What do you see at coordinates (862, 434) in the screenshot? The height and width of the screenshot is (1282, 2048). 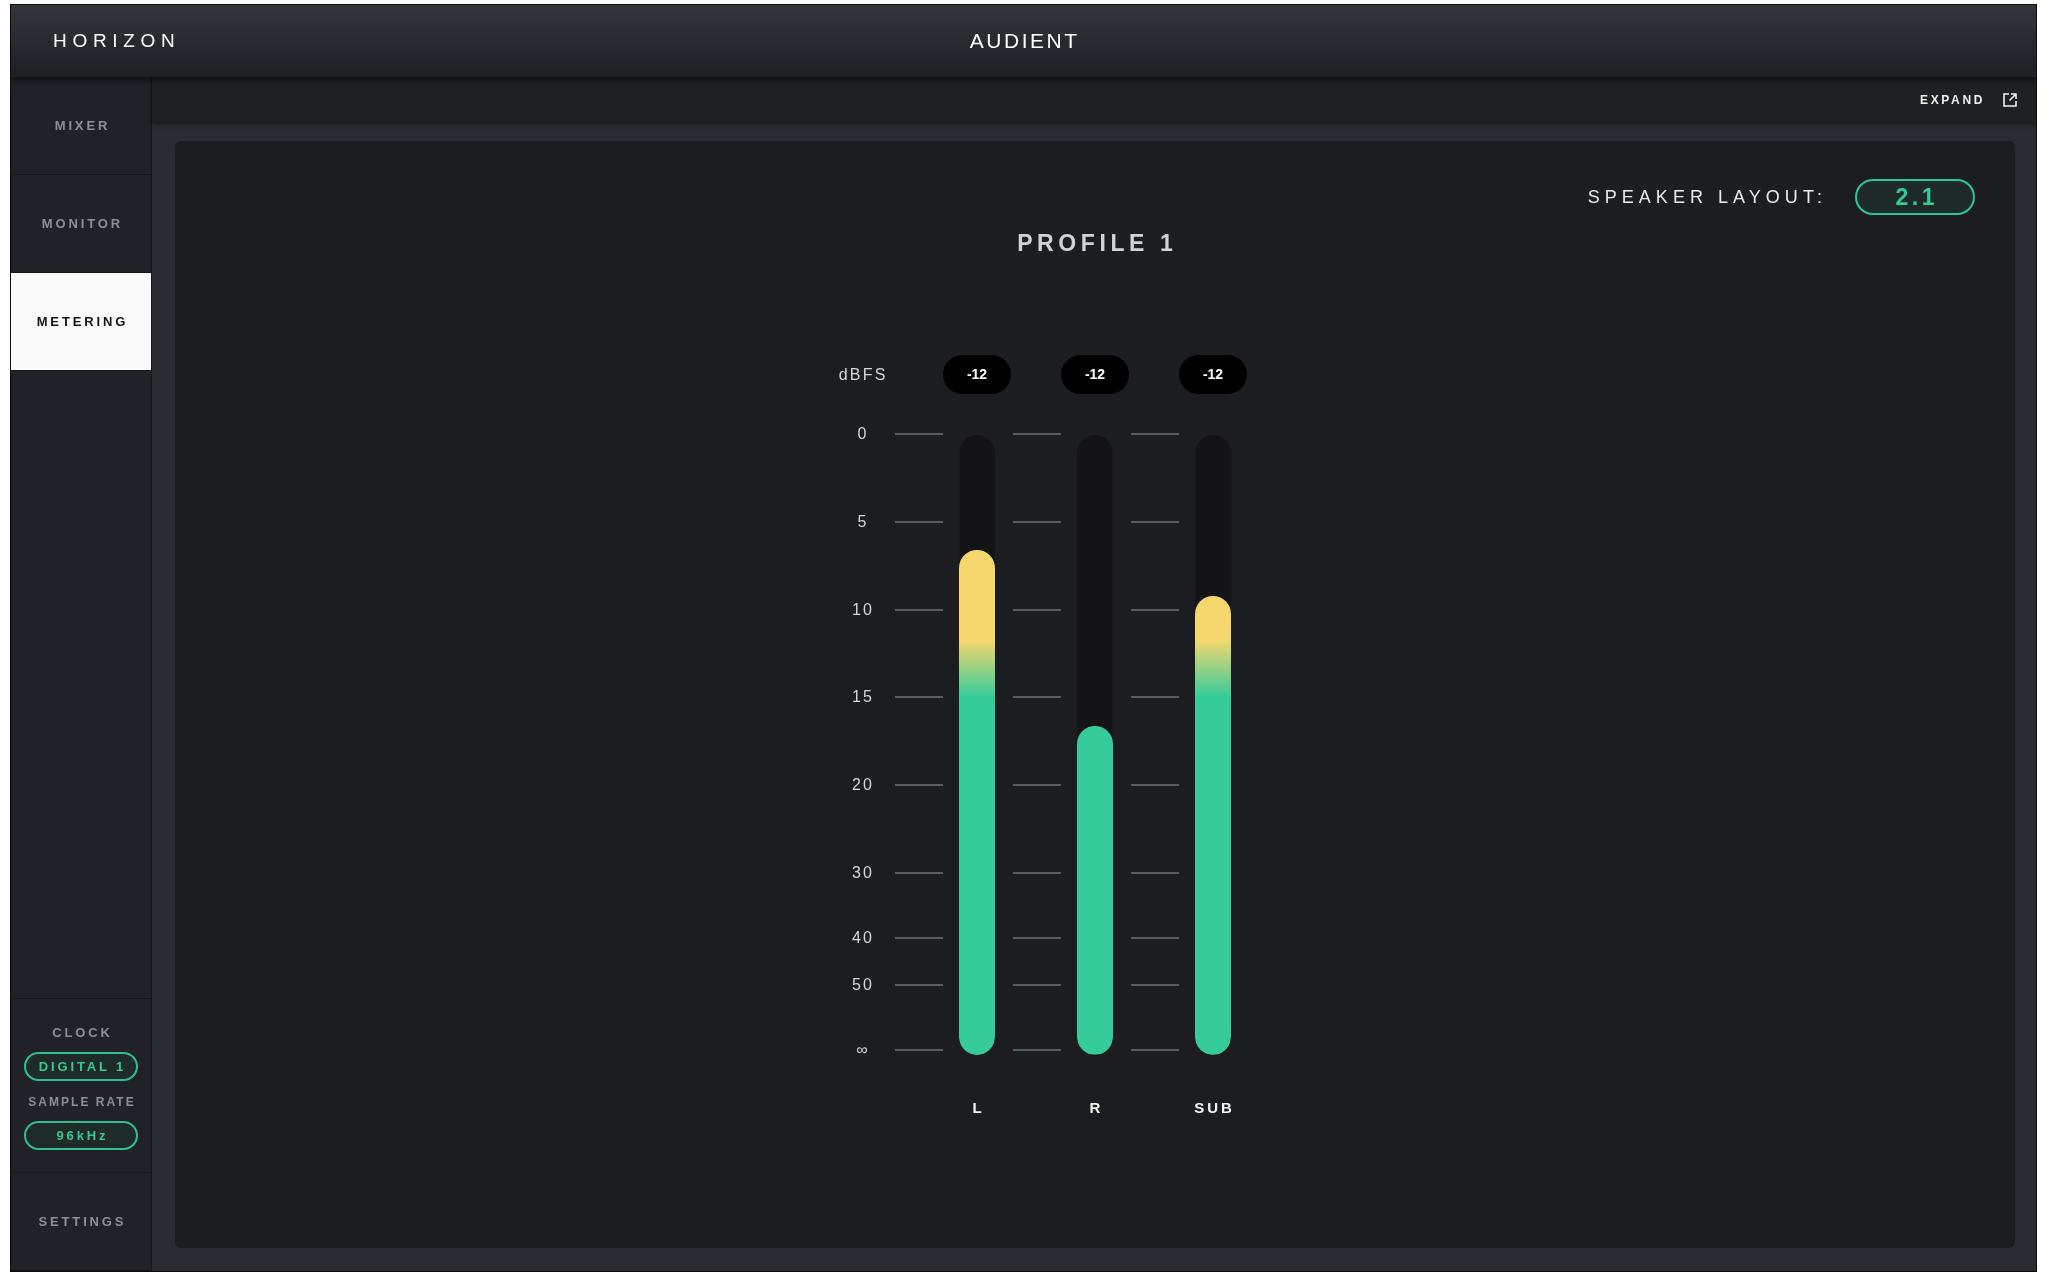 I see `scale-label: 0` at bounding box center [862, 434].